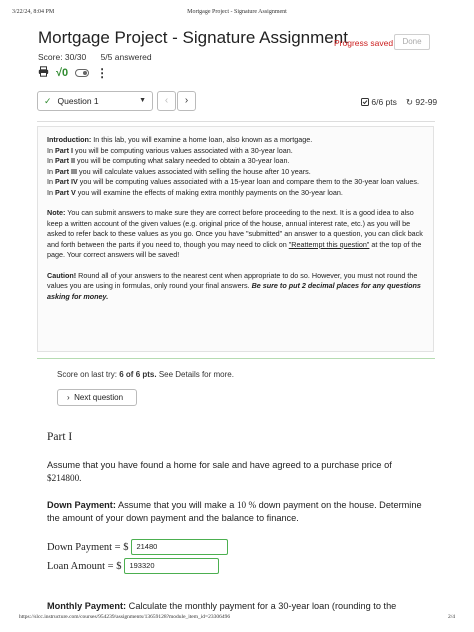 Image resolution: width=474 pixels, height=632 pixels. What do you see at coordinates (186, 101) in the screenshot?
I see `next-question-arrow-button: ›` at bounding box center [186, 101].